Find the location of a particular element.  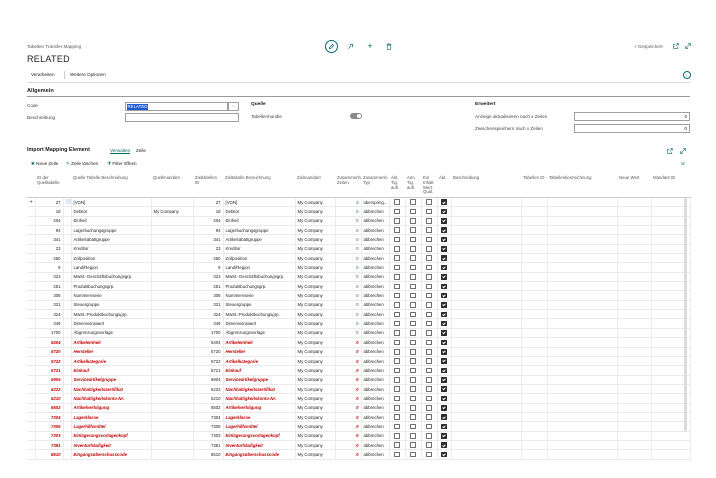

cell-row-selector is located at coordinates (31, 267).